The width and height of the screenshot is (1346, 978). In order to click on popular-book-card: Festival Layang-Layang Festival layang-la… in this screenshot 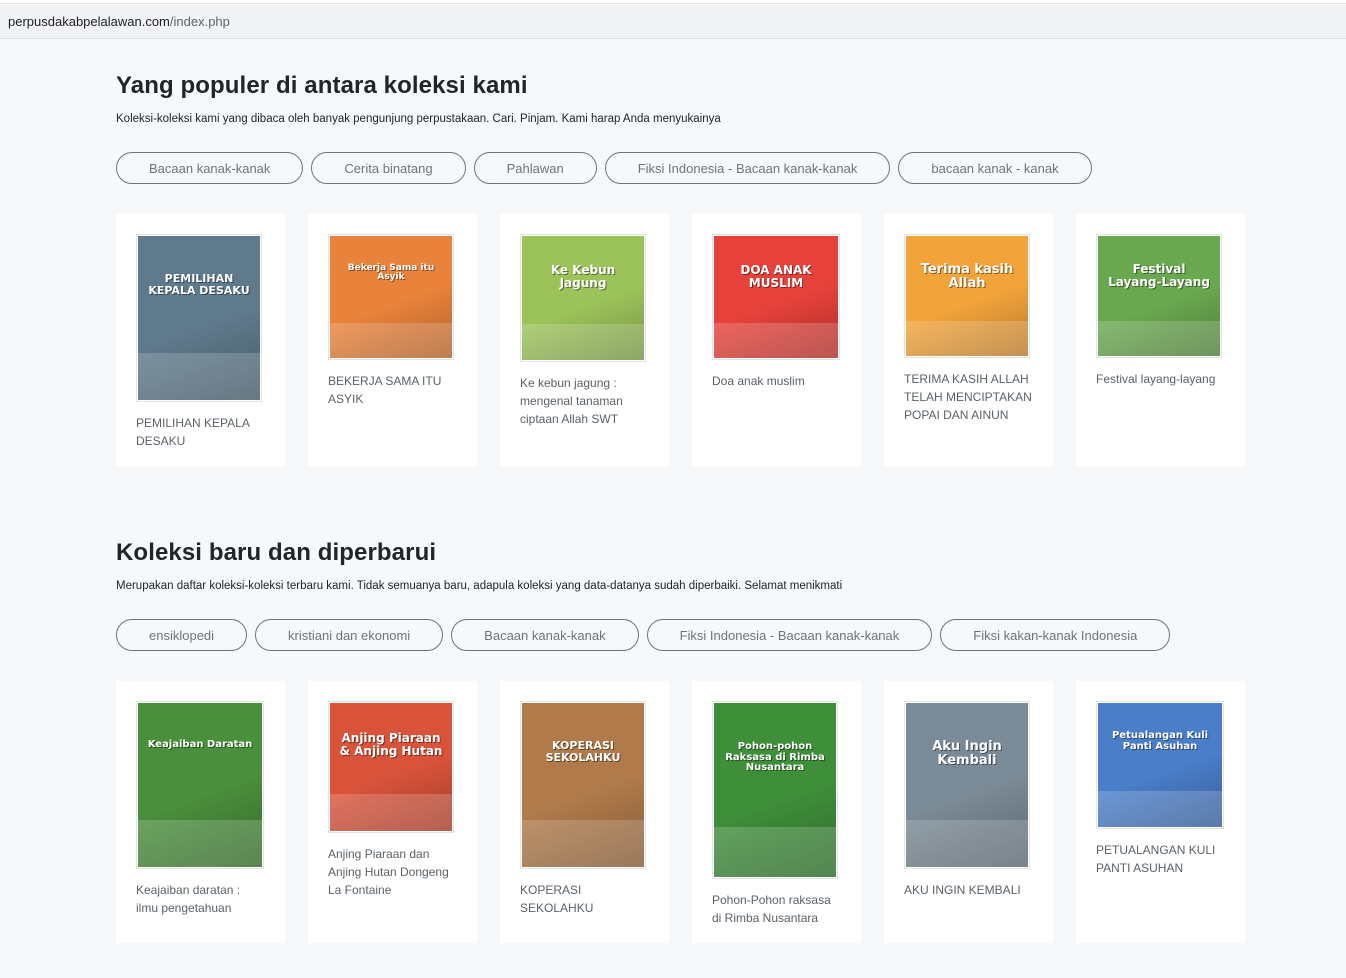, I will do `click(1160, 340)`.